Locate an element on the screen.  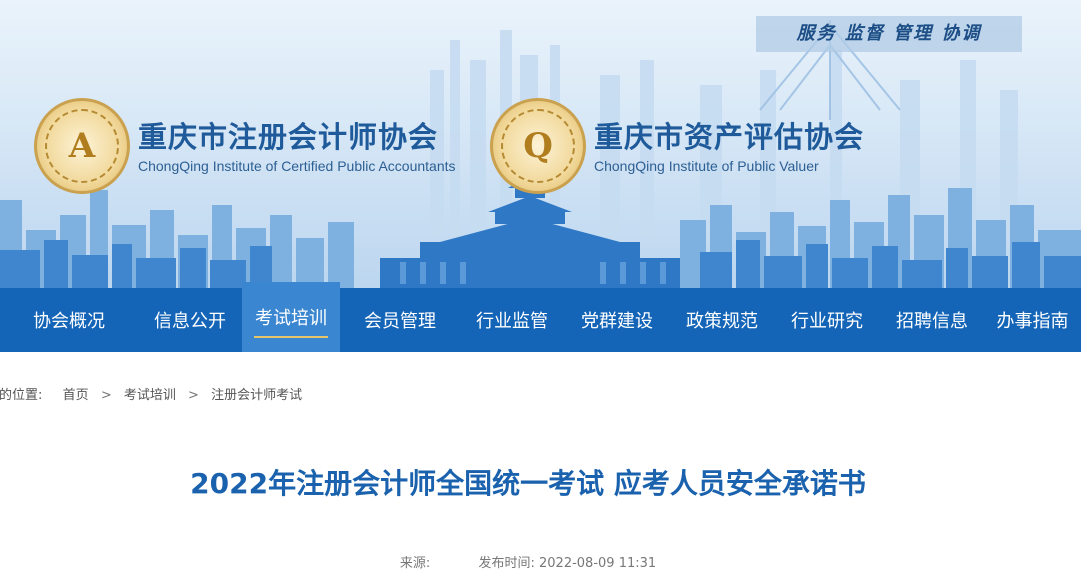
breadcrumb-prefix: 您的位置: is located at coordinates (21, 395).